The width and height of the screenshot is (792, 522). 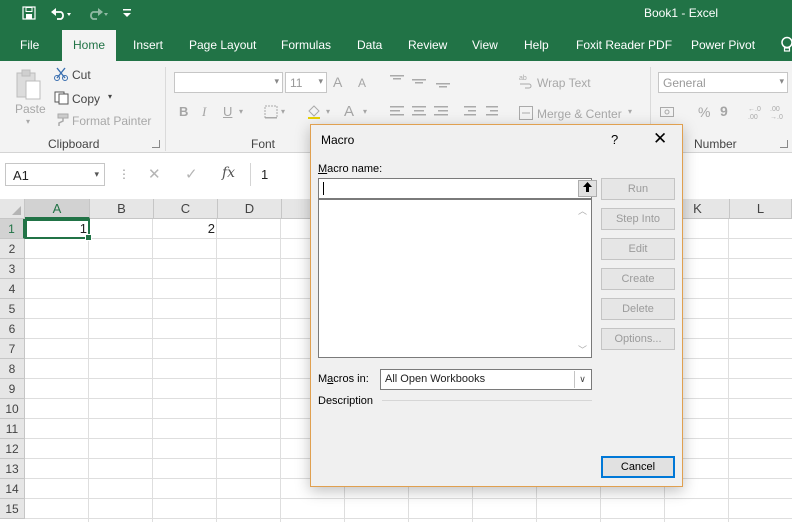 I want to click on copy-icon, so click(x=62, y=99).